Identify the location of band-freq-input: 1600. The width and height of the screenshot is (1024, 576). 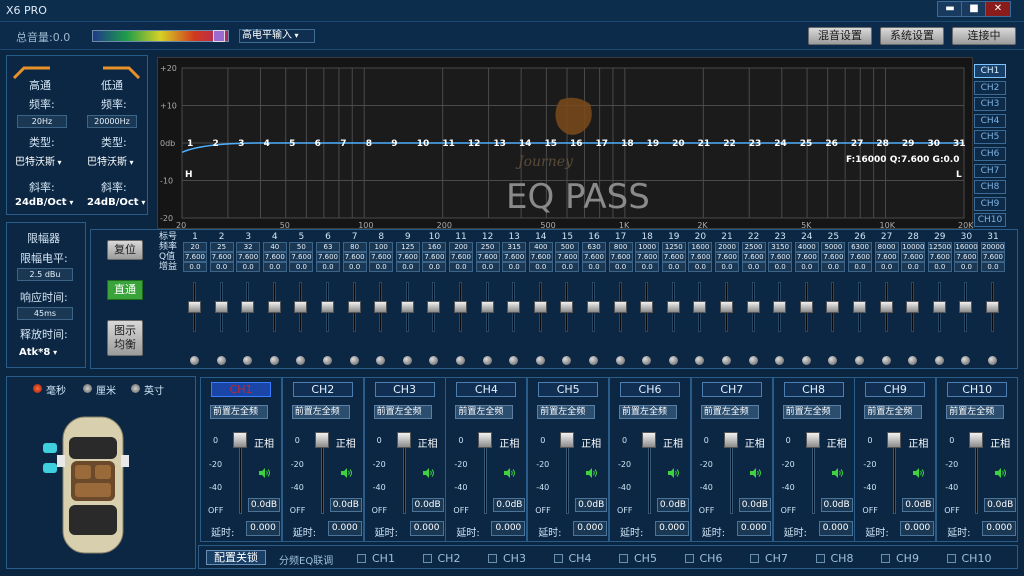
(700, 247).